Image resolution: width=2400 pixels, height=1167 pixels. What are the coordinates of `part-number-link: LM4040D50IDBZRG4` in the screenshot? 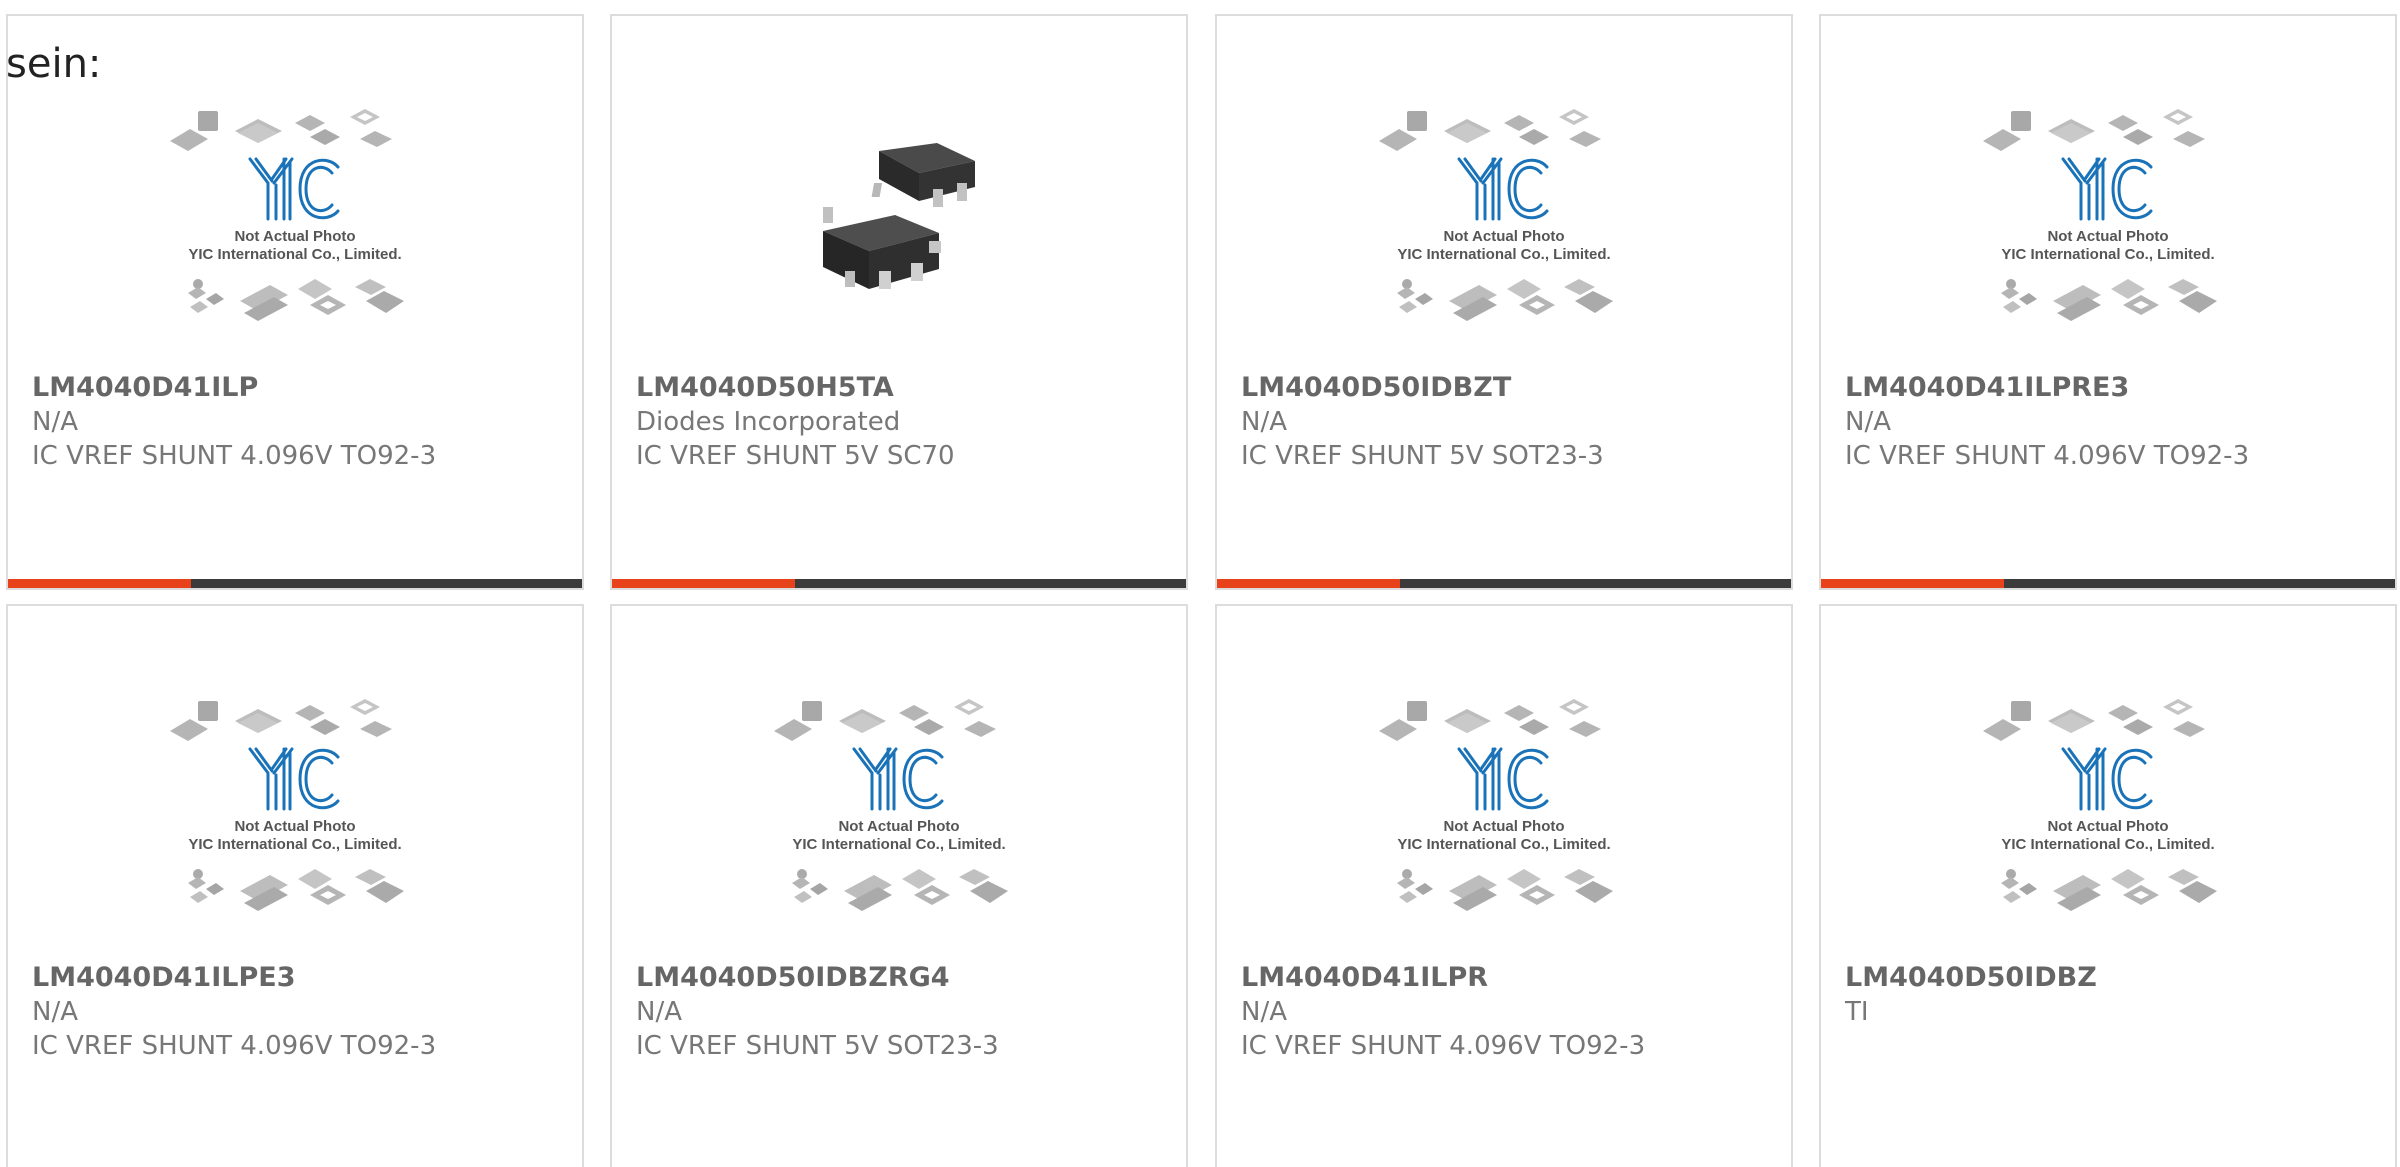 It's located at (906, 978).